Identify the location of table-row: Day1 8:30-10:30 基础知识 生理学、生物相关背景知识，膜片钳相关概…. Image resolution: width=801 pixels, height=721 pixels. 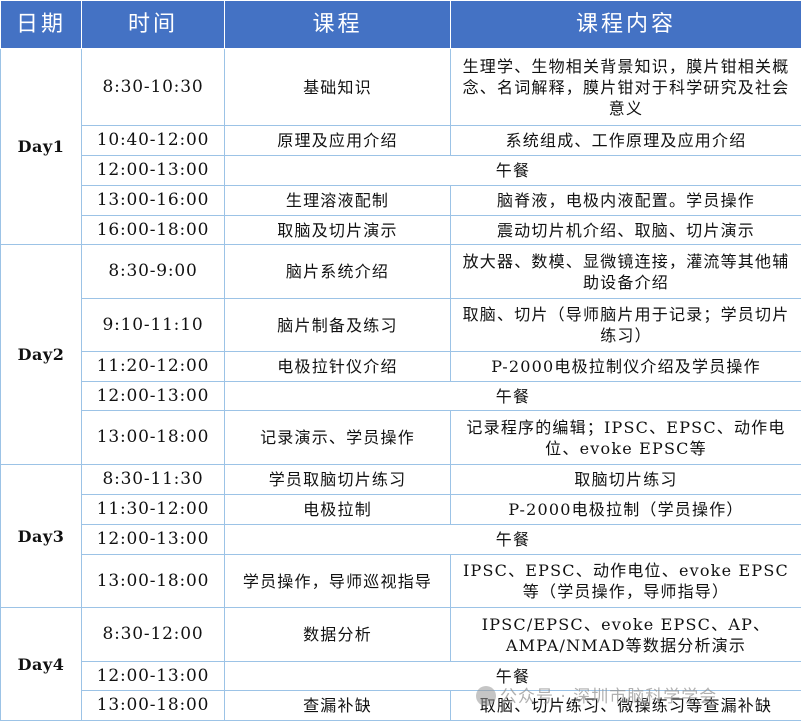
(401, 87).